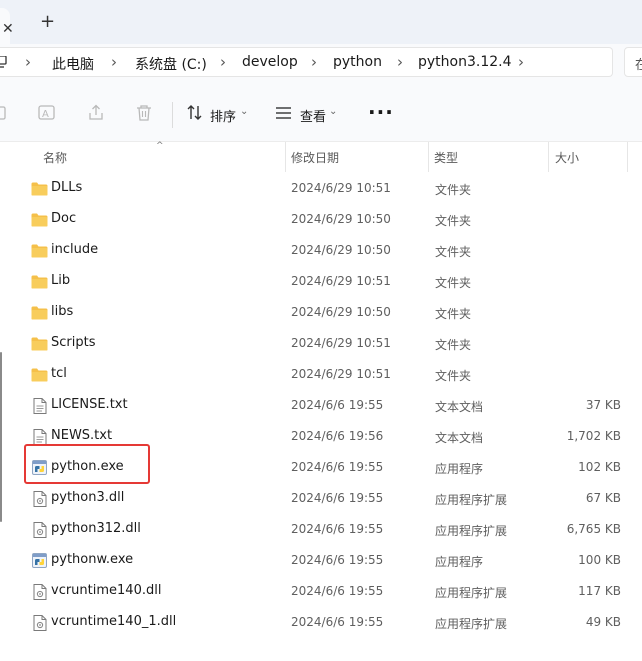 The height and width of the screenshot is (661, 642). Describe the element at coordinates (194, 112) in the screenshot. I see `sort-icon` at that location.